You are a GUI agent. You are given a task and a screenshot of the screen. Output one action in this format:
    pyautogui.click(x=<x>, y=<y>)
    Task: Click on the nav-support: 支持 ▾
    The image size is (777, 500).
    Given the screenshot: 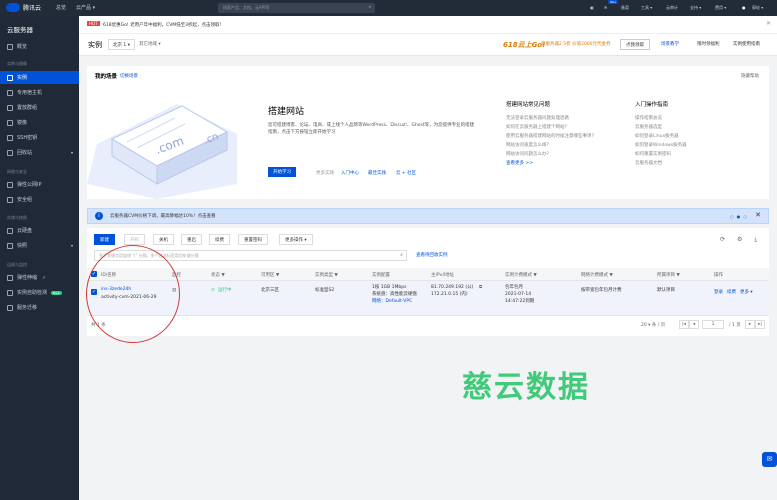 What is the action you would take?
    pyautogui.click(x=695, y=8)
    